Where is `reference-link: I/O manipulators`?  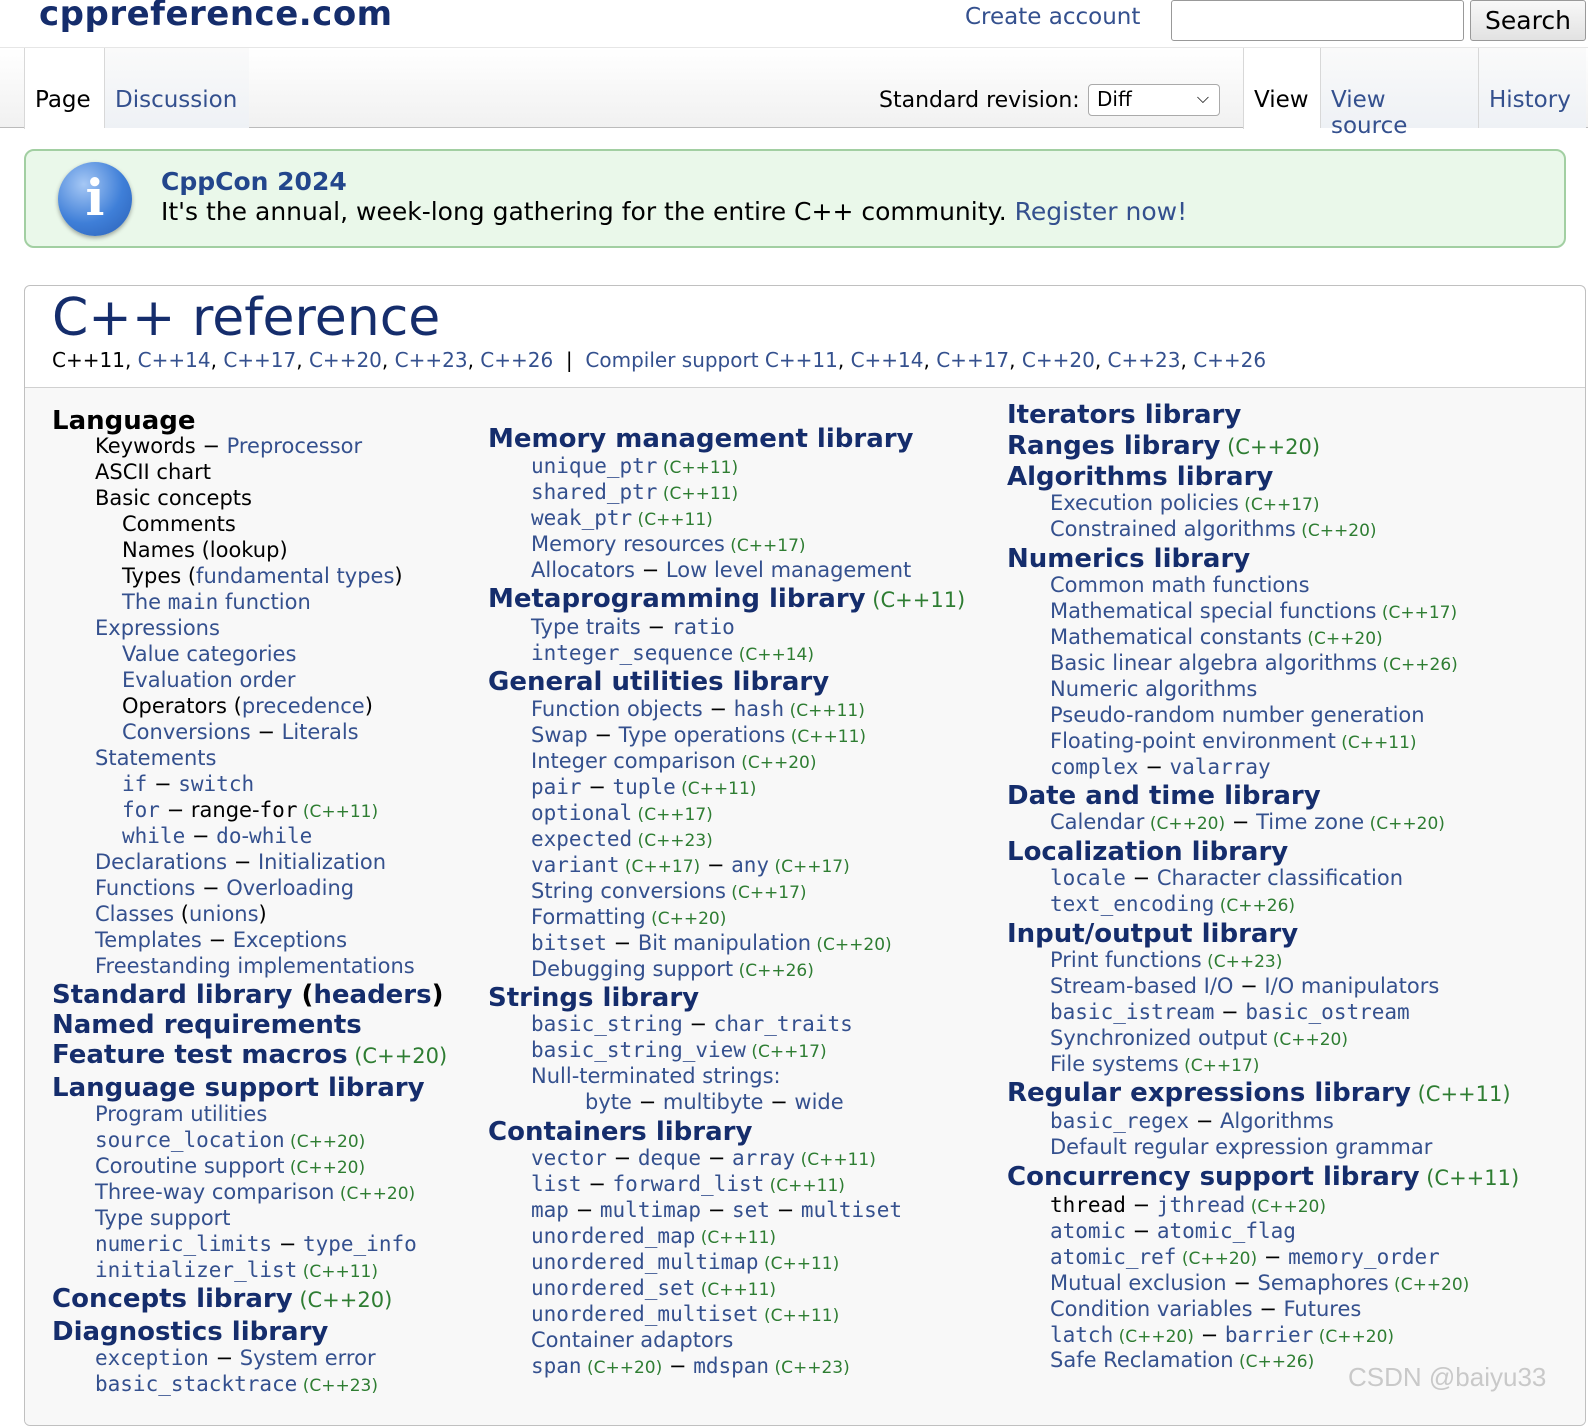 reference-link: I/O manipulators is located at coordinates (1351, 986).